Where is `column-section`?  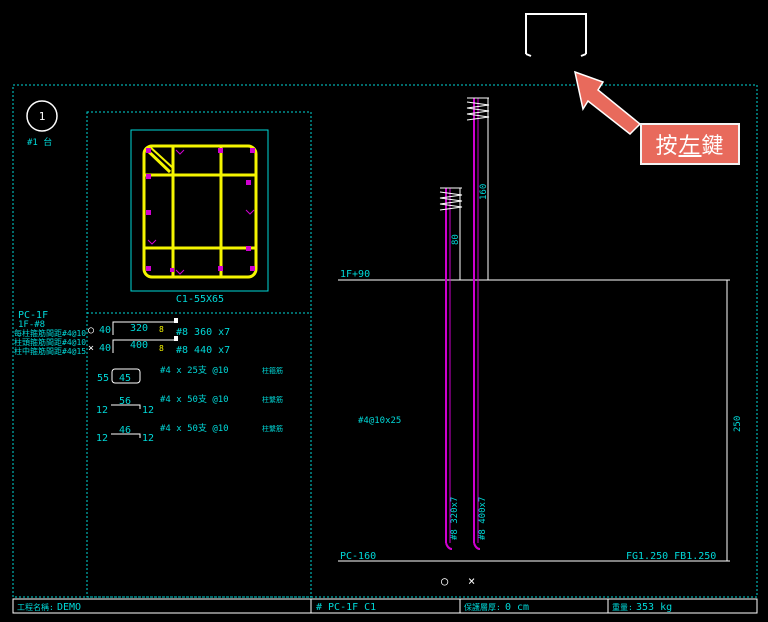 column-section is located at coordinates (199, 210).